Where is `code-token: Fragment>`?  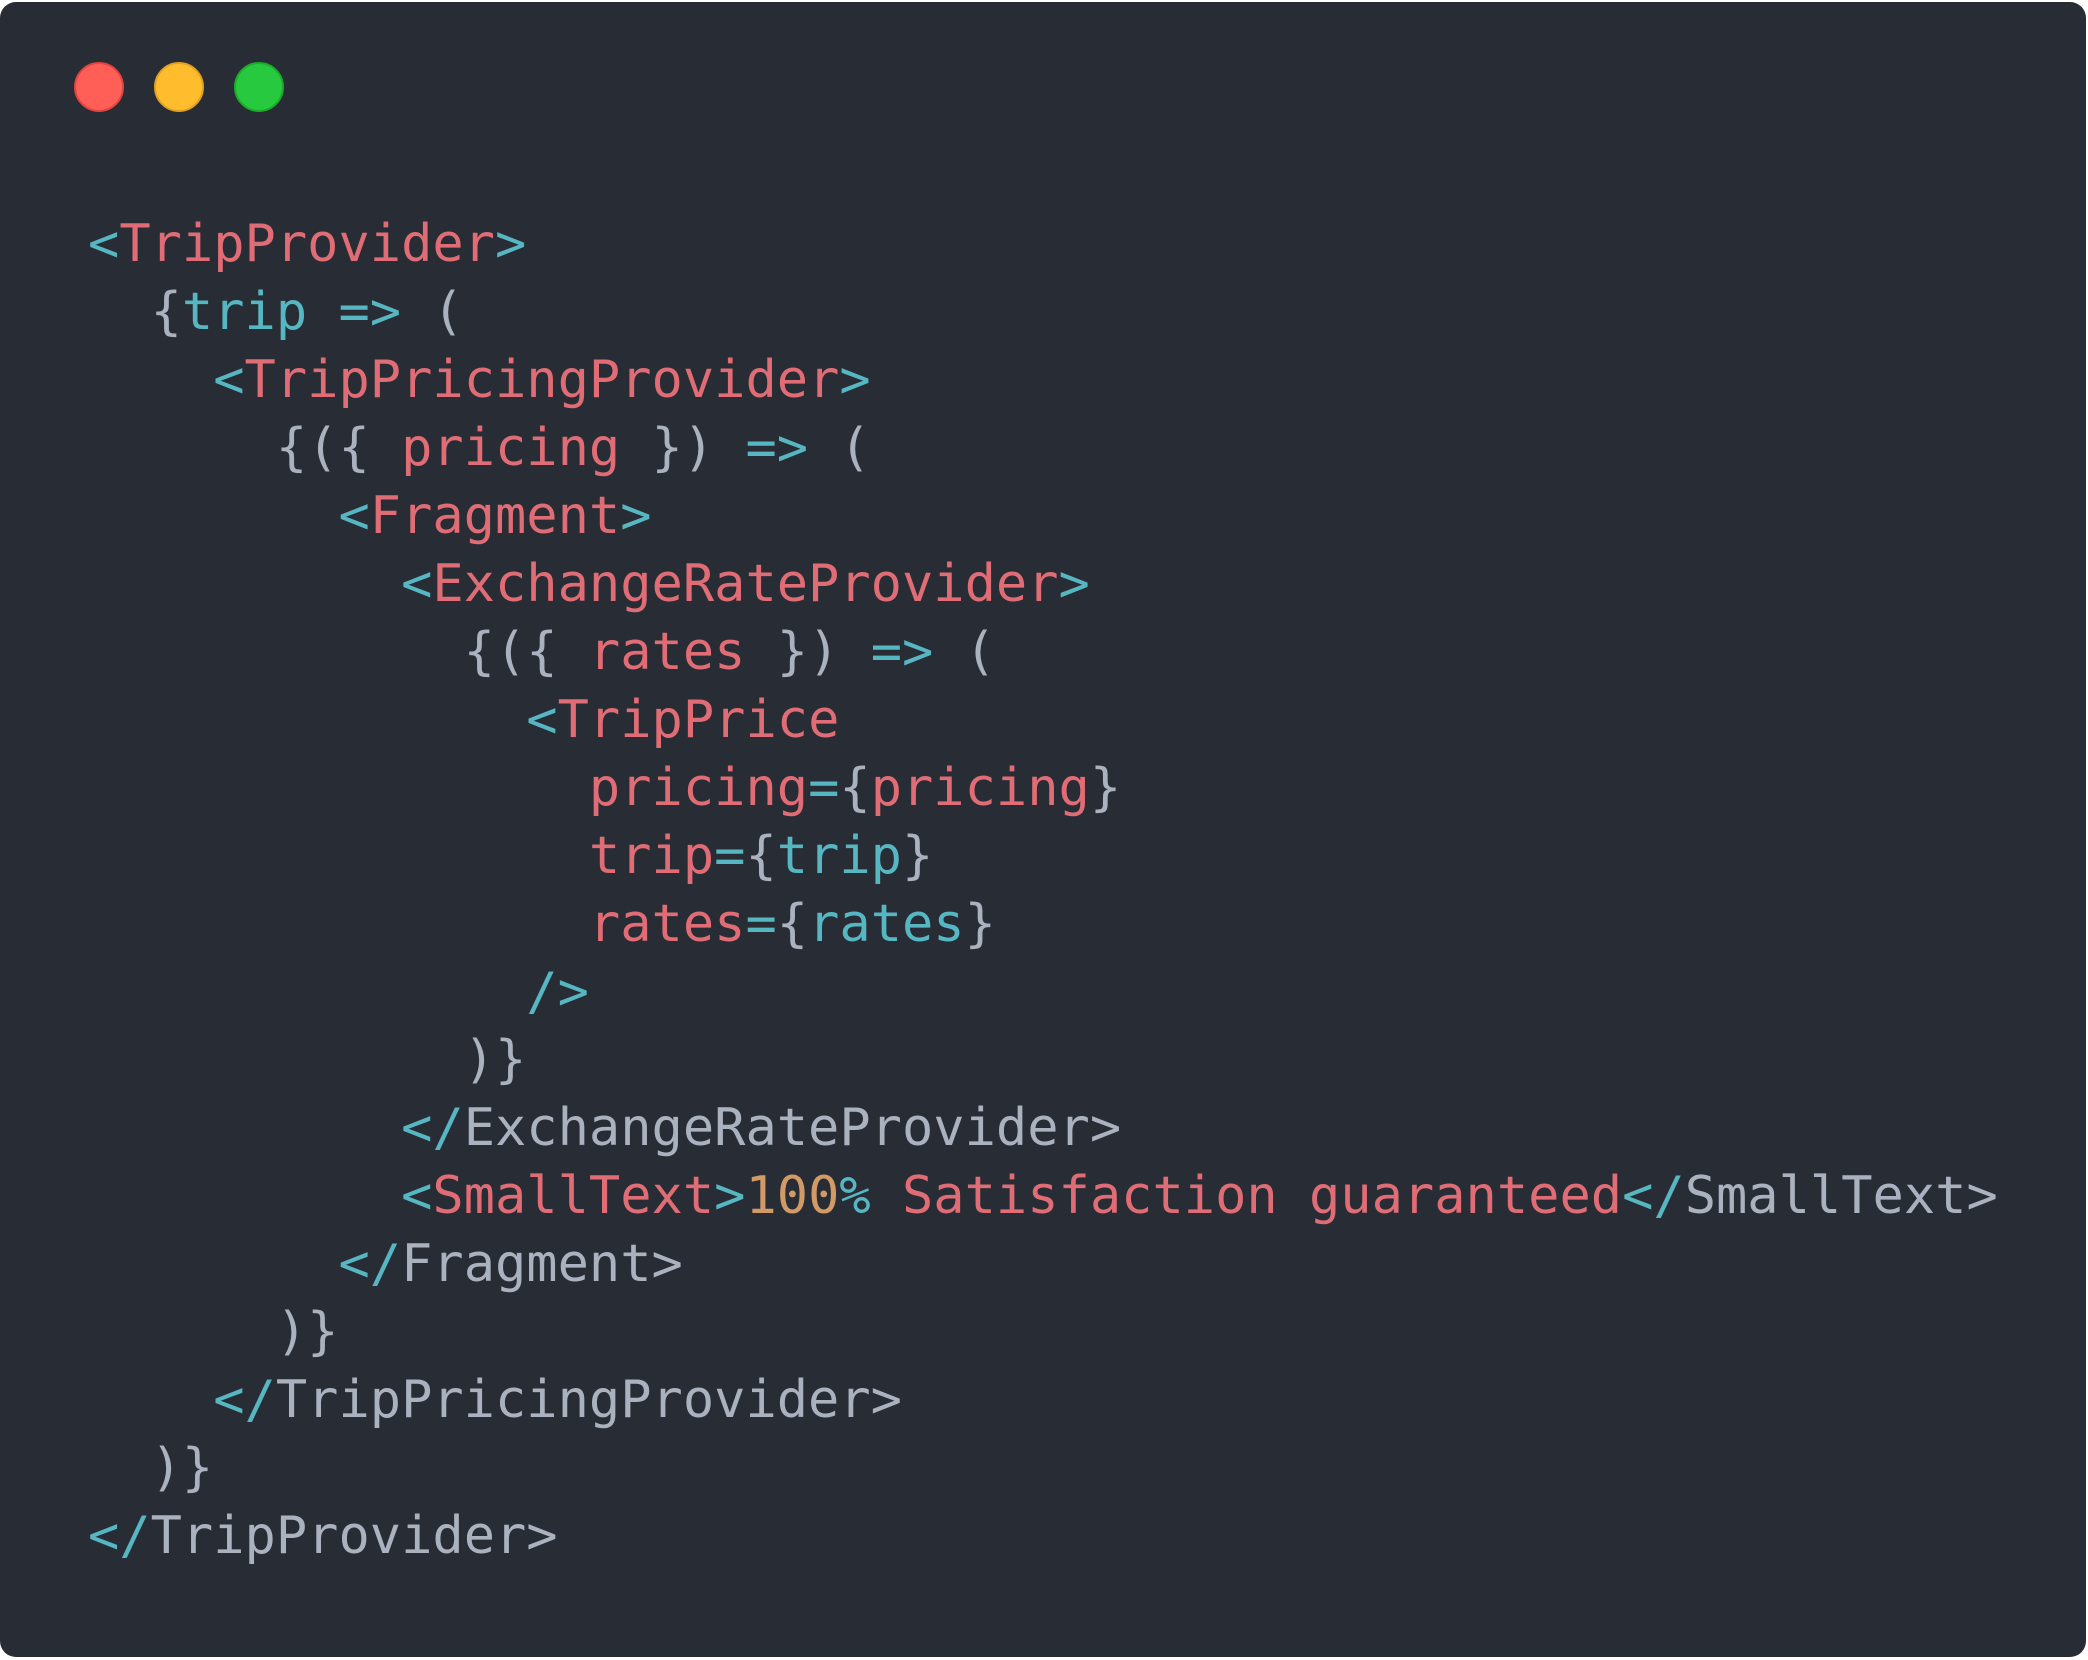
code-token: Fragment> is located at coordinates (542, 1264).